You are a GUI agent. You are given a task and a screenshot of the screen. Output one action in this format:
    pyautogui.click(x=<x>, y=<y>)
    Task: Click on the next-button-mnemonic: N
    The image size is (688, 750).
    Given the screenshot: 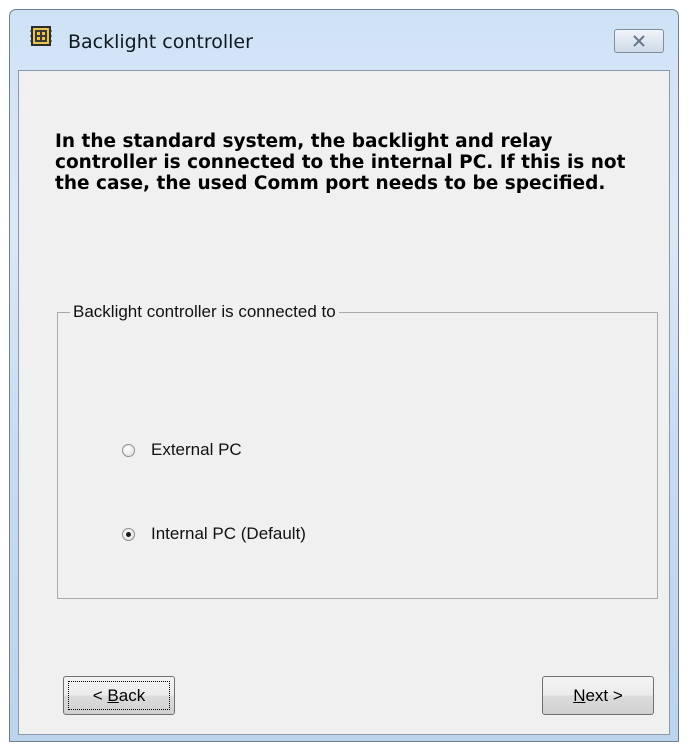 What is the action you would take?
    pyautogui.click(x=579, y=695)
    